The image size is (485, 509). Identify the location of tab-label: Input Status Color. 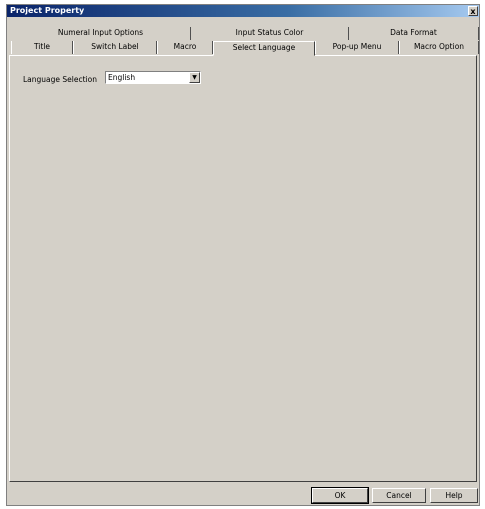
(269, 32).